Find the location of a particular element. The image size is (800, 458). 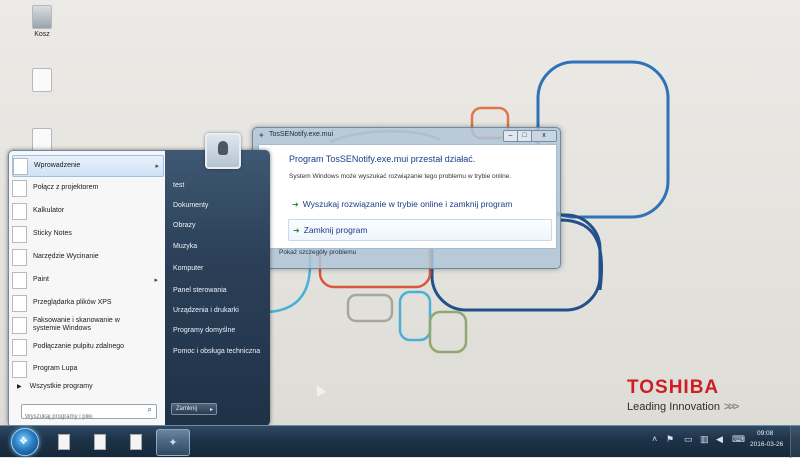

shutdown-button: Zamknij ▸ is located at coordinates (194, 409).